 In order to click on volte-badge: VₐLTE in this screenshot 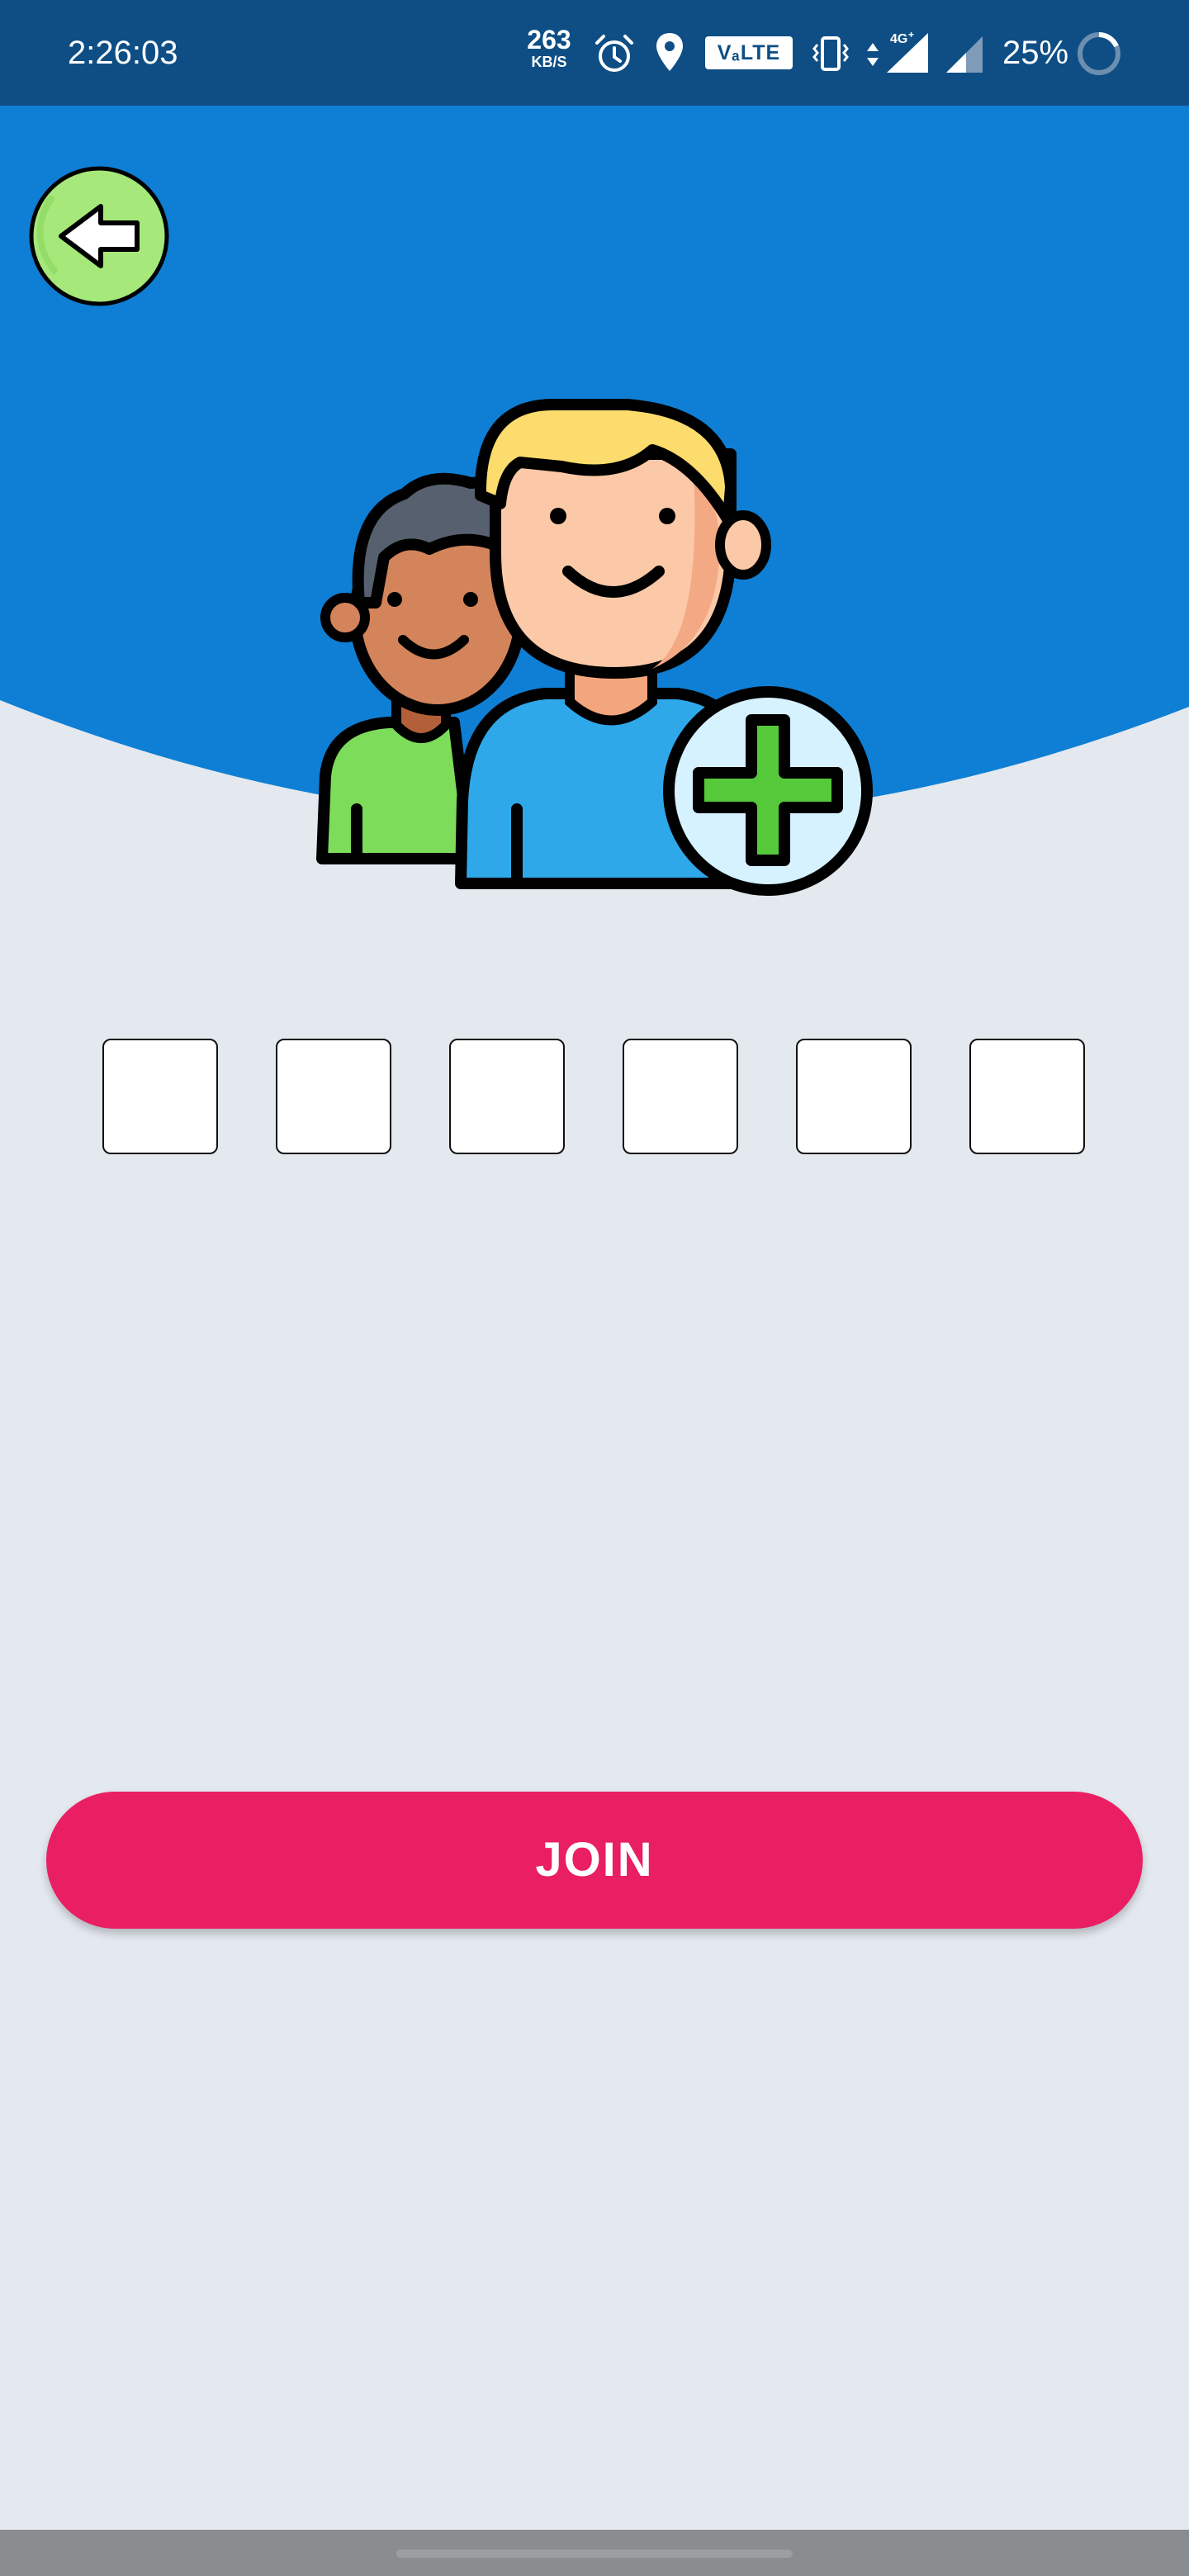, I will do `click(749, 52)`.